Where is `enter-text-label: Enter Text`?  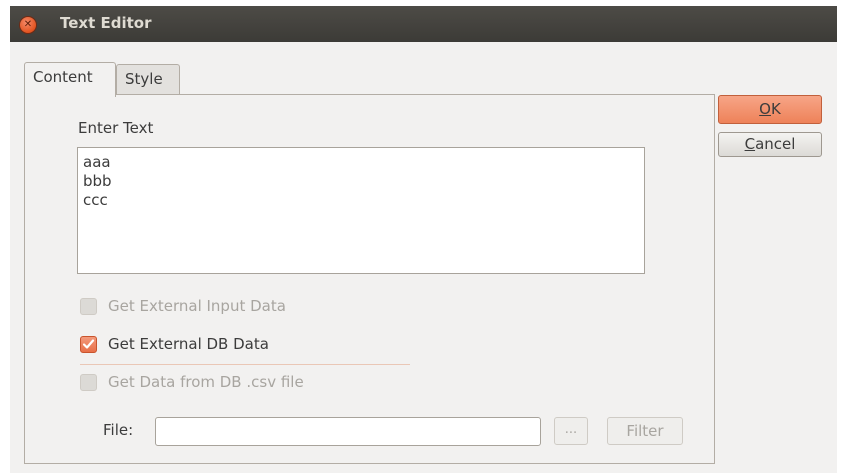 enter-text-label: Enter Text is located at coordinates (116, 128).